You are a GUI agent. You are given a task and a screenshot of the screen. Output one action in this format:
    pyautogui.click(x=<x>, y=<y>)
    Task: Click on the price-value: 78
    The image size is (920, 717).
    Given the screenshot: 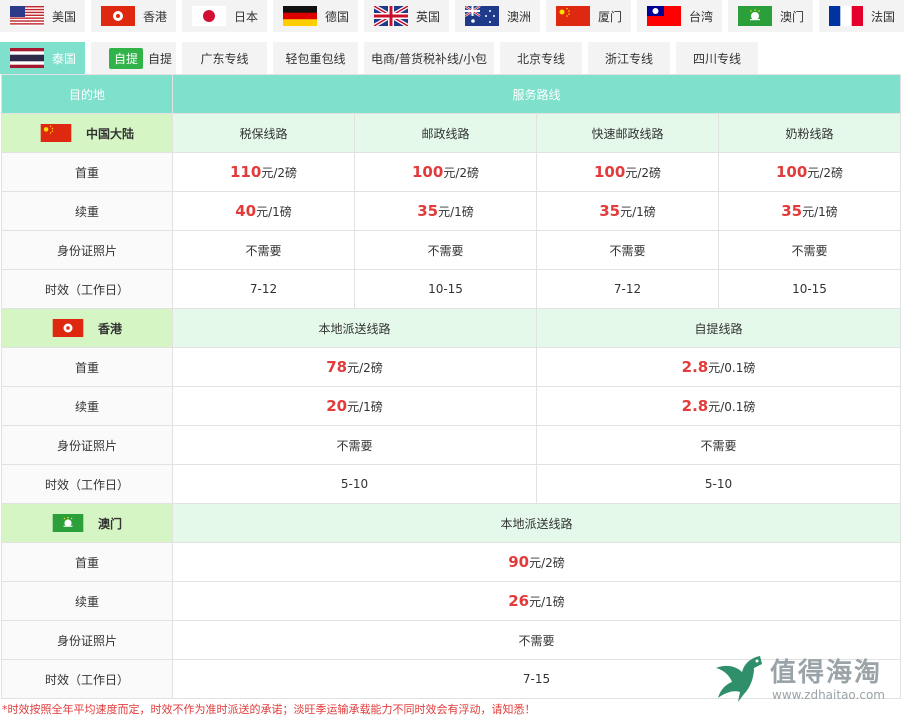 What is the action you would take?
    pyautogui.click(x=337, y=367)
    